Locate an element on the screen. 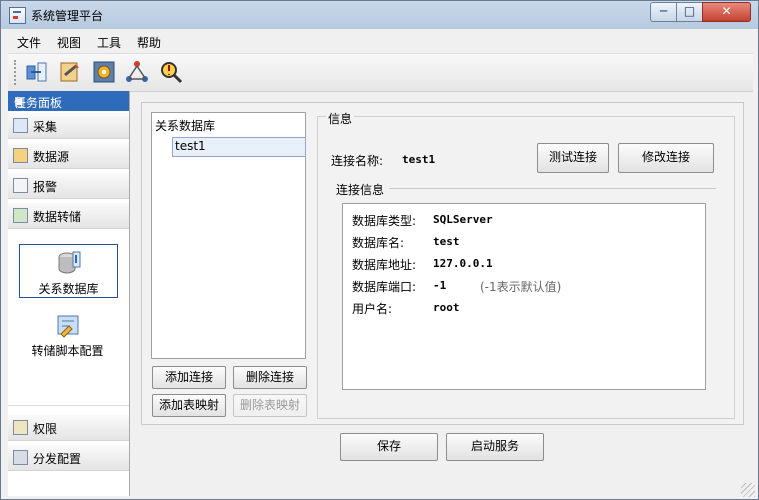 This screenshot has width=759, height=500. info-legend: 信息 is located at coordinates (340, 118).